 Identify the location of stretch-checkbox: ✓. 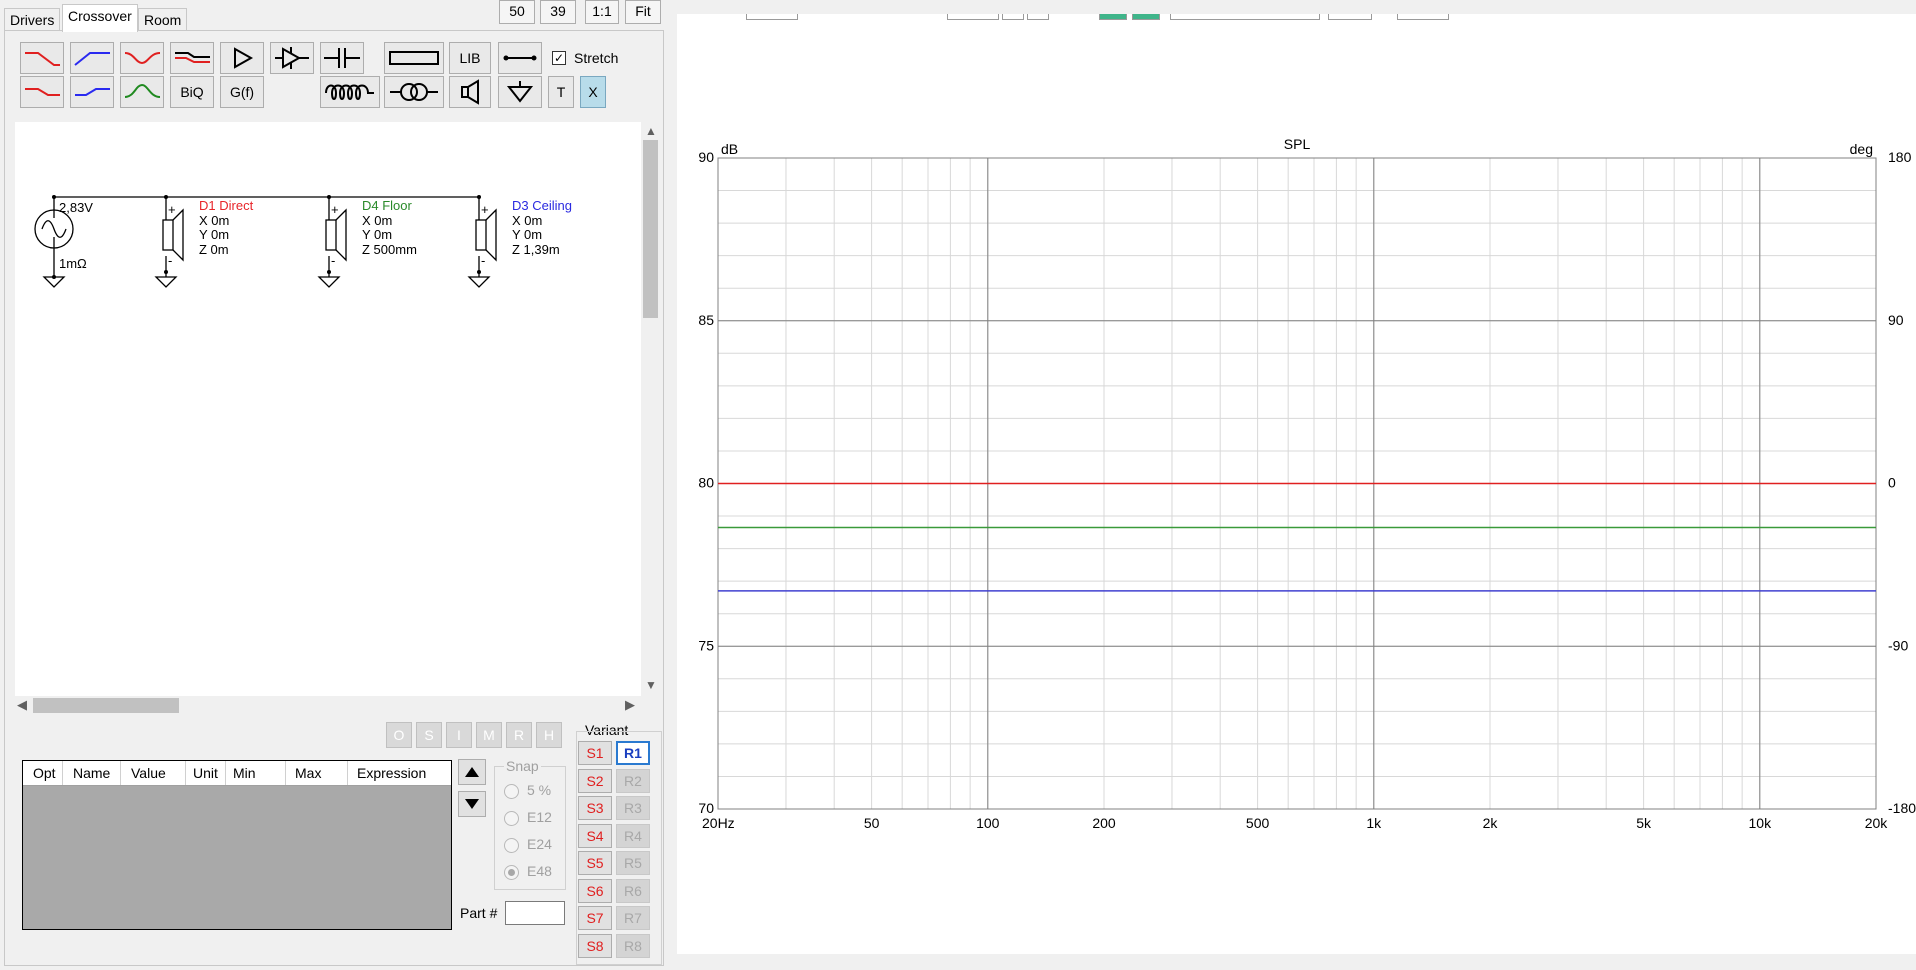
(559, 58).